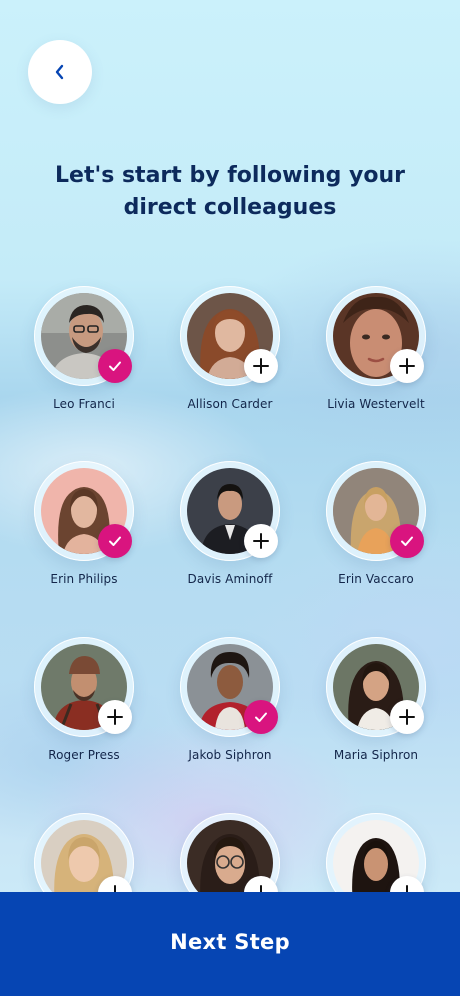 This screenshot has width=460, height=996. Describe the element at coordinates (376, 579) in the screenshot. I see `colleague-name: Erin Vaccaro` at that location.